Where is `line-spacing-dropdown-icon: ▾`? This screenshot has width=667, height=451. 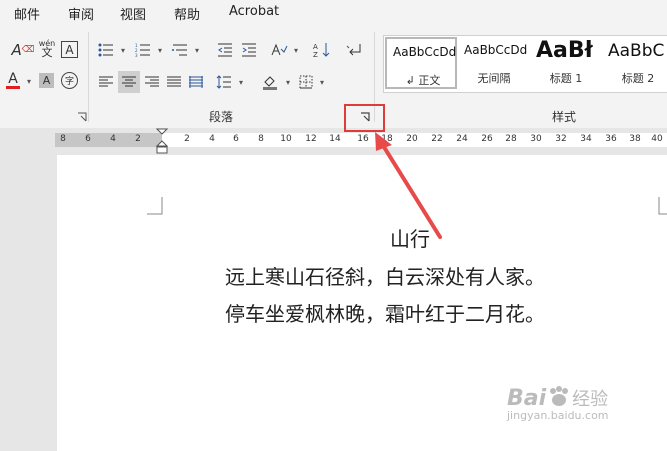
line-spacing-dropdown-icon: ▾ is located at coordinates (241, 82).